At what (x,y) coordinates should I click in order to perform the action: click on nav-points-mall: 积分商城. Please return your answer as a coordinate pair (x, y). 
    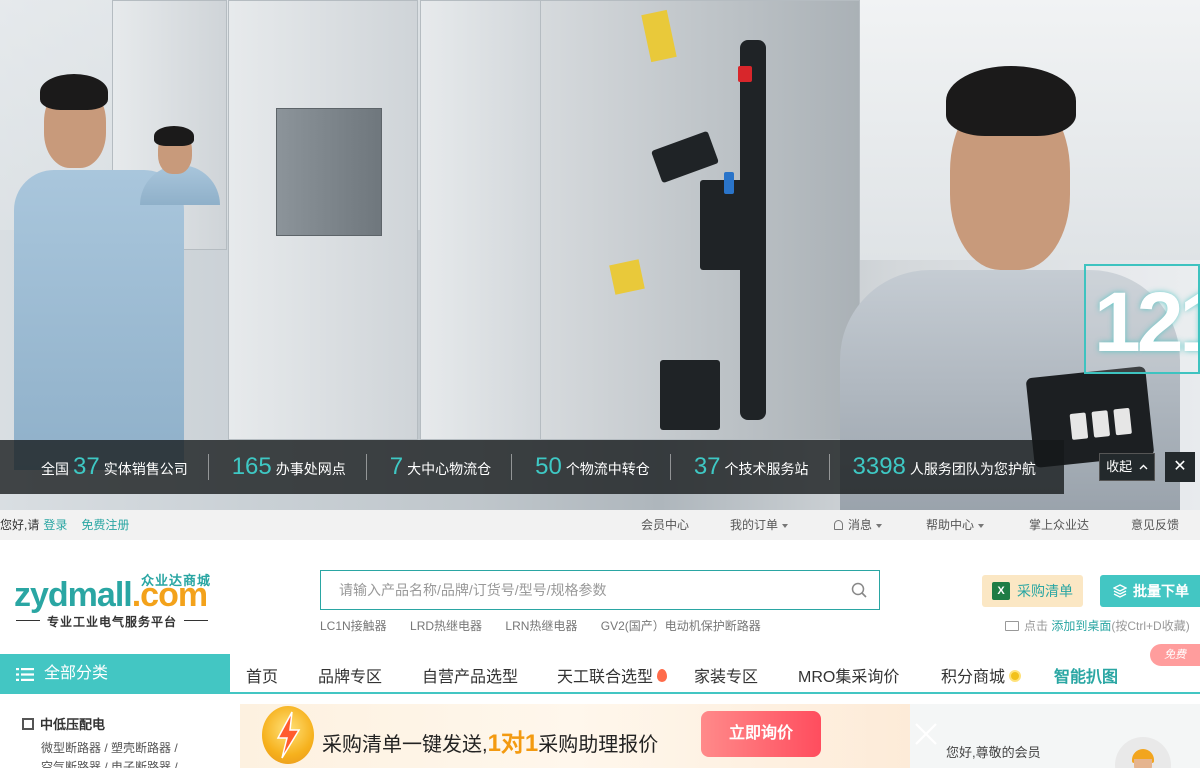
    Looking at the image, I should click on (981, 675).